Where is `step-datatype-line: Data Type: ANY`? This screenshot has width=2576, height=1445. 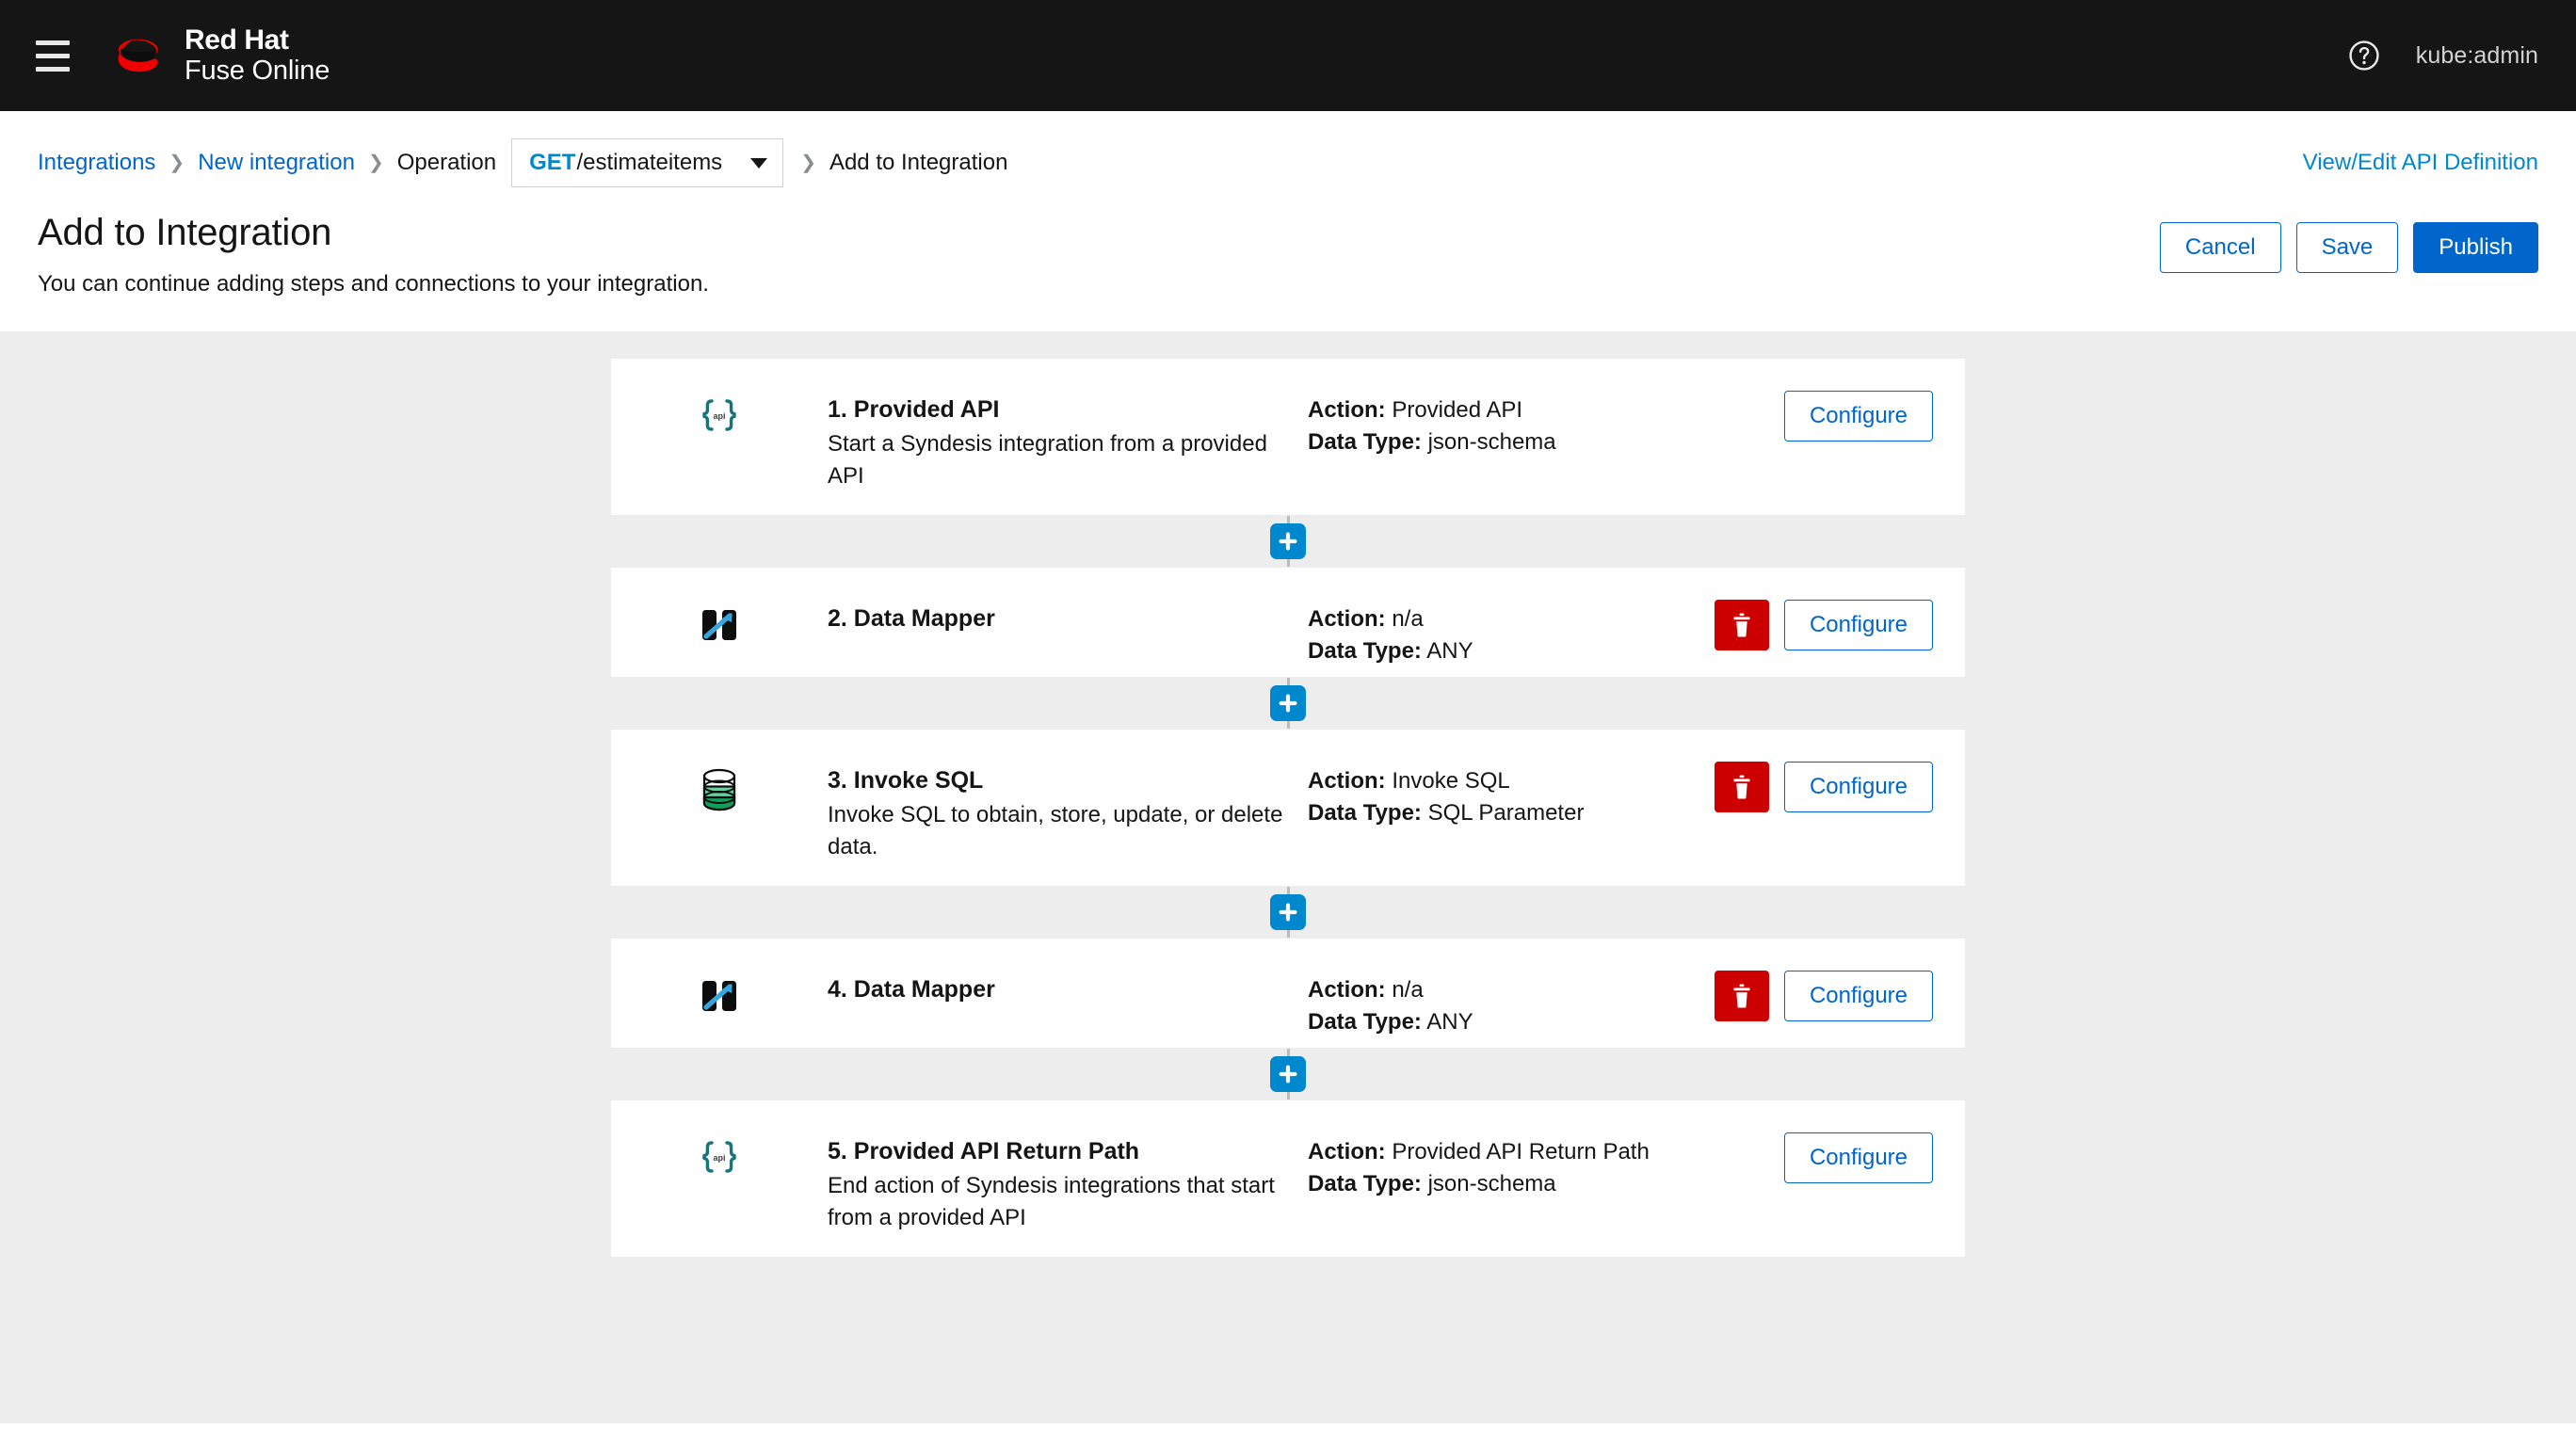
step-datatype-line: Data Type: ANY is located at coordinates (1511, 651).